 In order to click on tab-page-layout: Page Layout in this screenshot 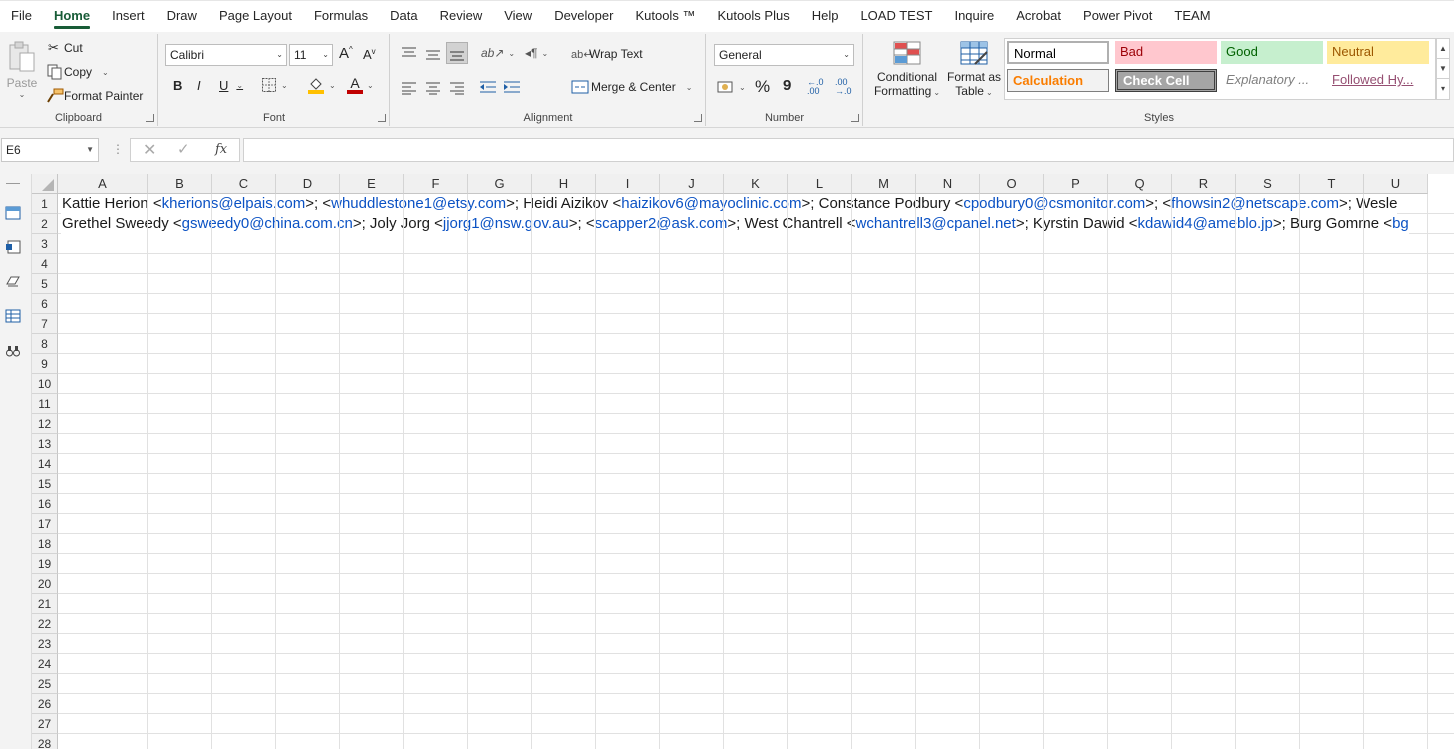, I will do `click(255, 16)`.